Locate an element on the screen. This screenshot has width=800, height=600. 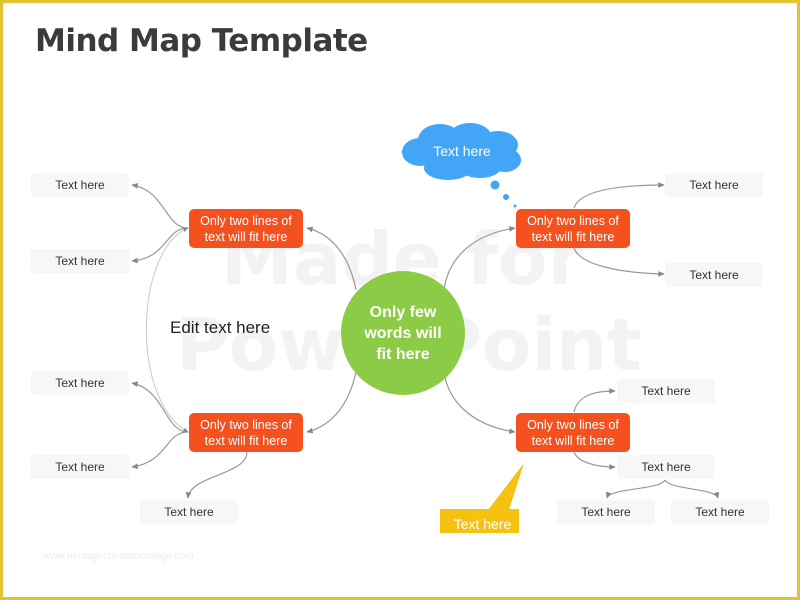
footer-url: www.heritagechristiancollege.com is located at coordinates (118, 556).